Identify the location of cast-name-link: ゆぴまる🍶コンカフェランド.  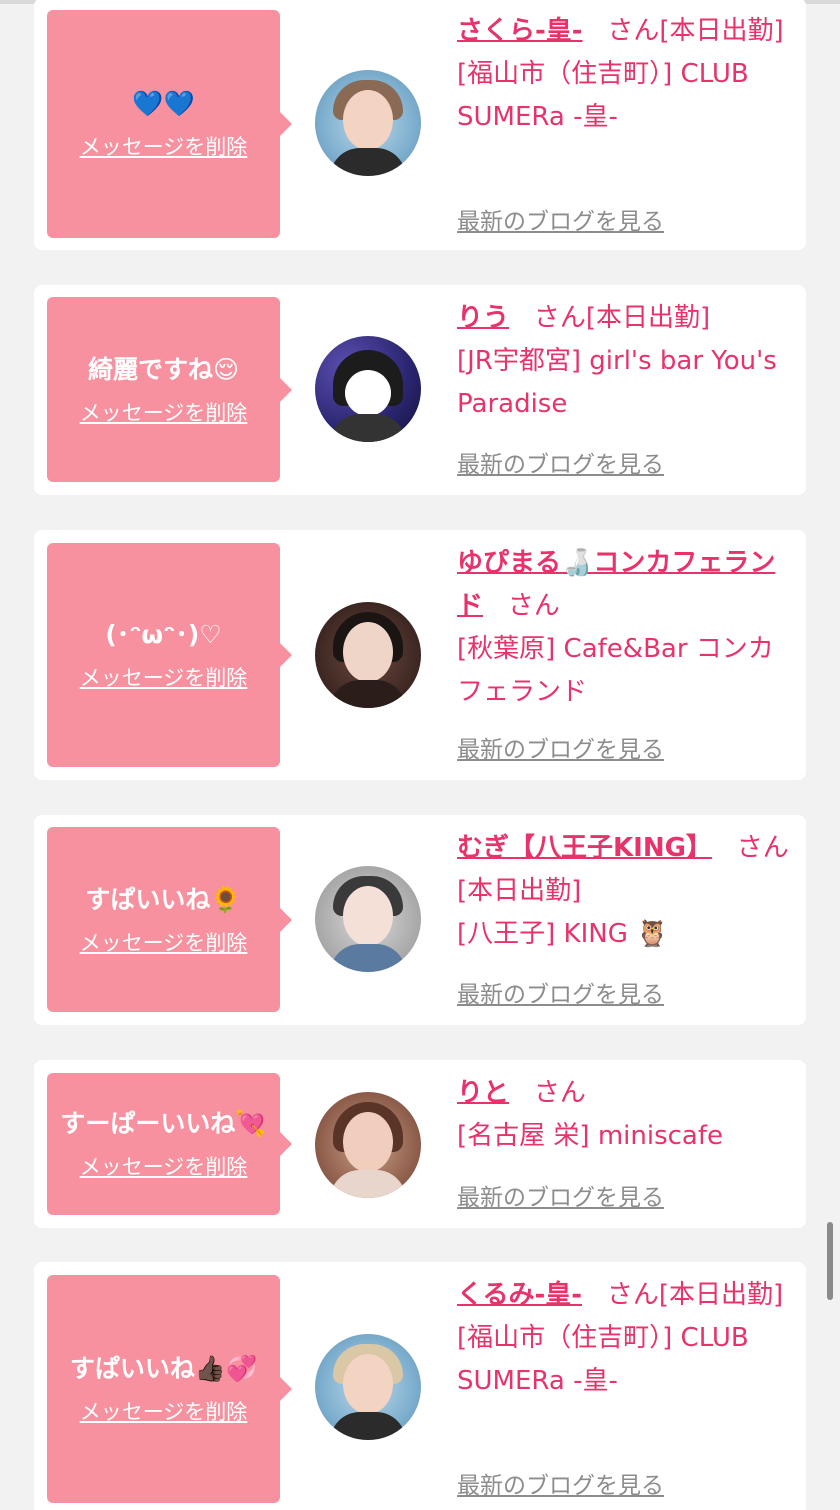
(616, 584).